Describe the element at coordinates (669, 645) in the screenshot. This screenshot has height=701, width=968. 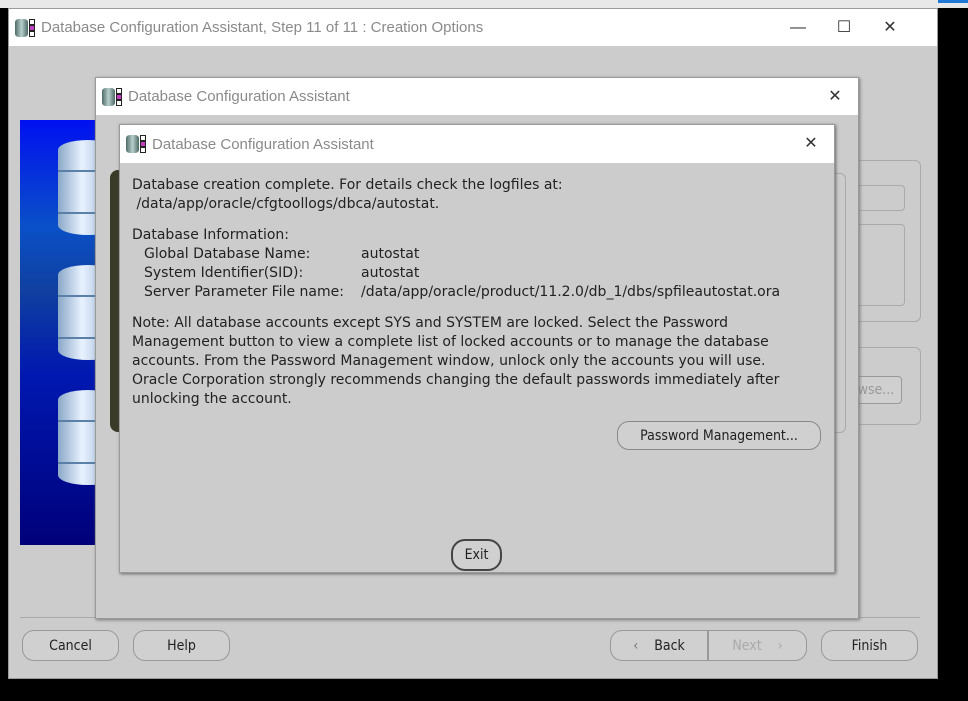
I see `back-label: Back` at that location.